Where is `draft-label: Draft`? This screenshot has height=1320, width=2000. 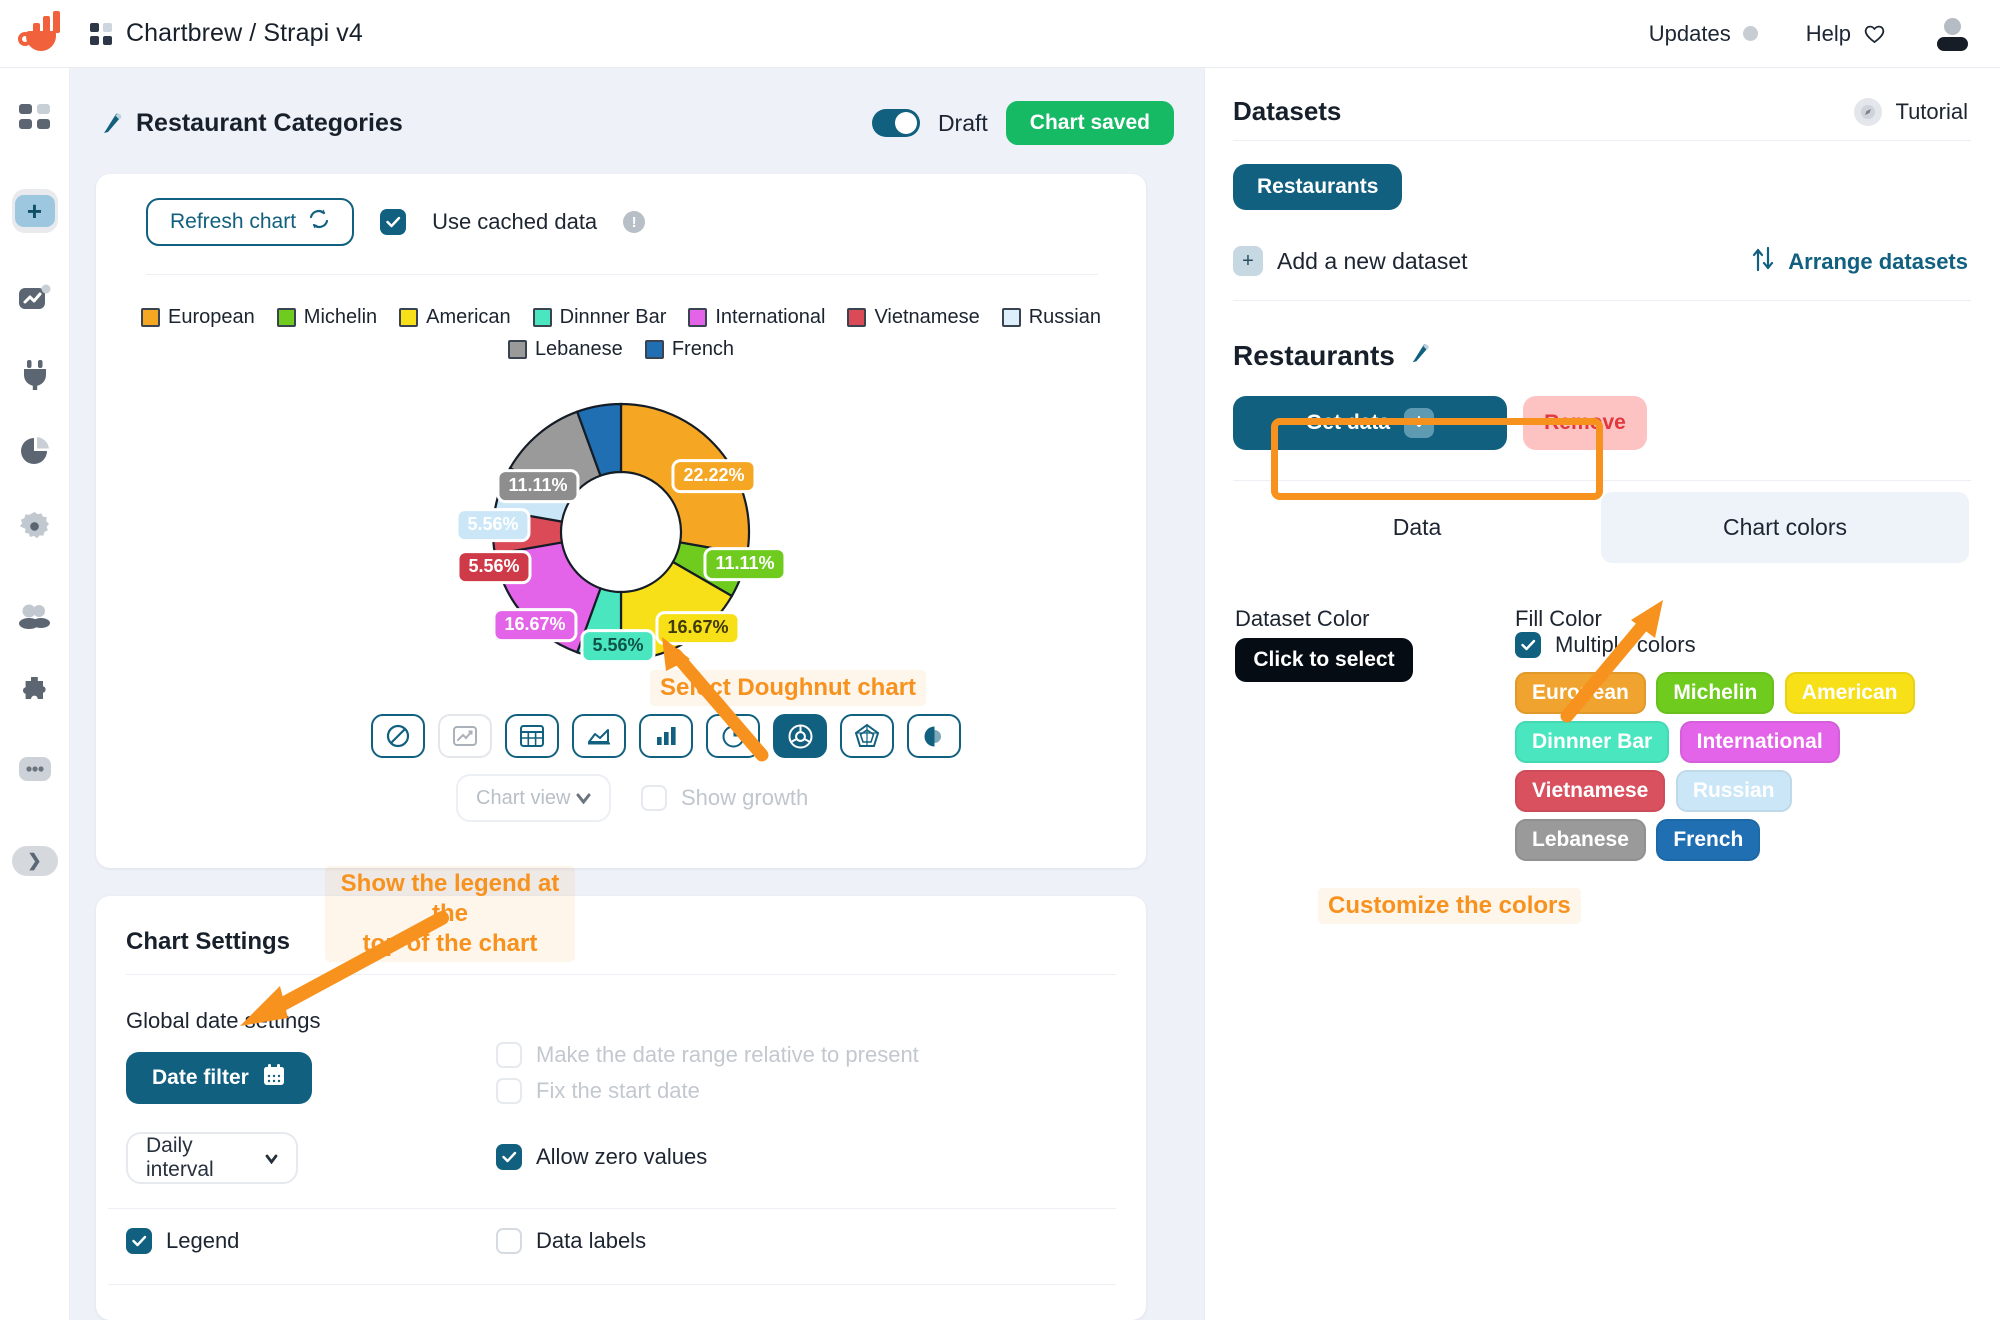 draft-label: Draft is located at coordinates (962, 122).